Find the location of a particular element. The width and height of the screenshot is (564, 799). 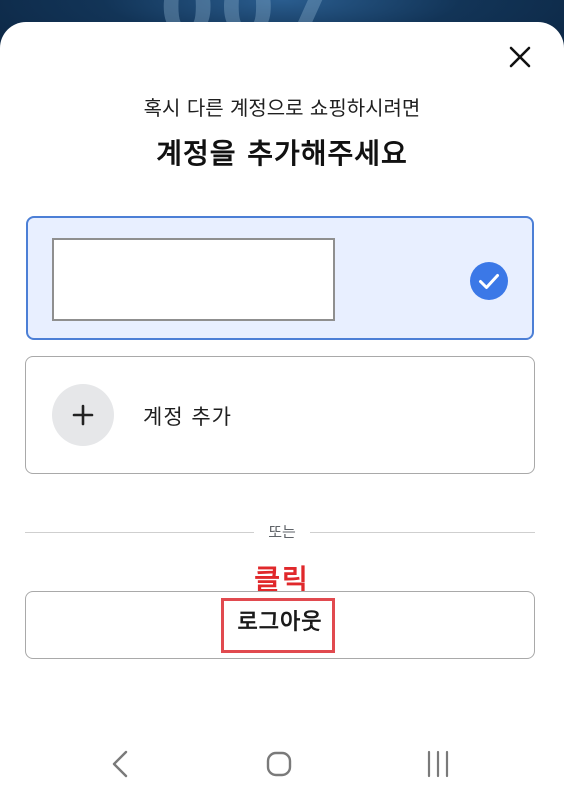

dialog-title: 계정을 추가해주세요 is located at coordinates (282, 153).